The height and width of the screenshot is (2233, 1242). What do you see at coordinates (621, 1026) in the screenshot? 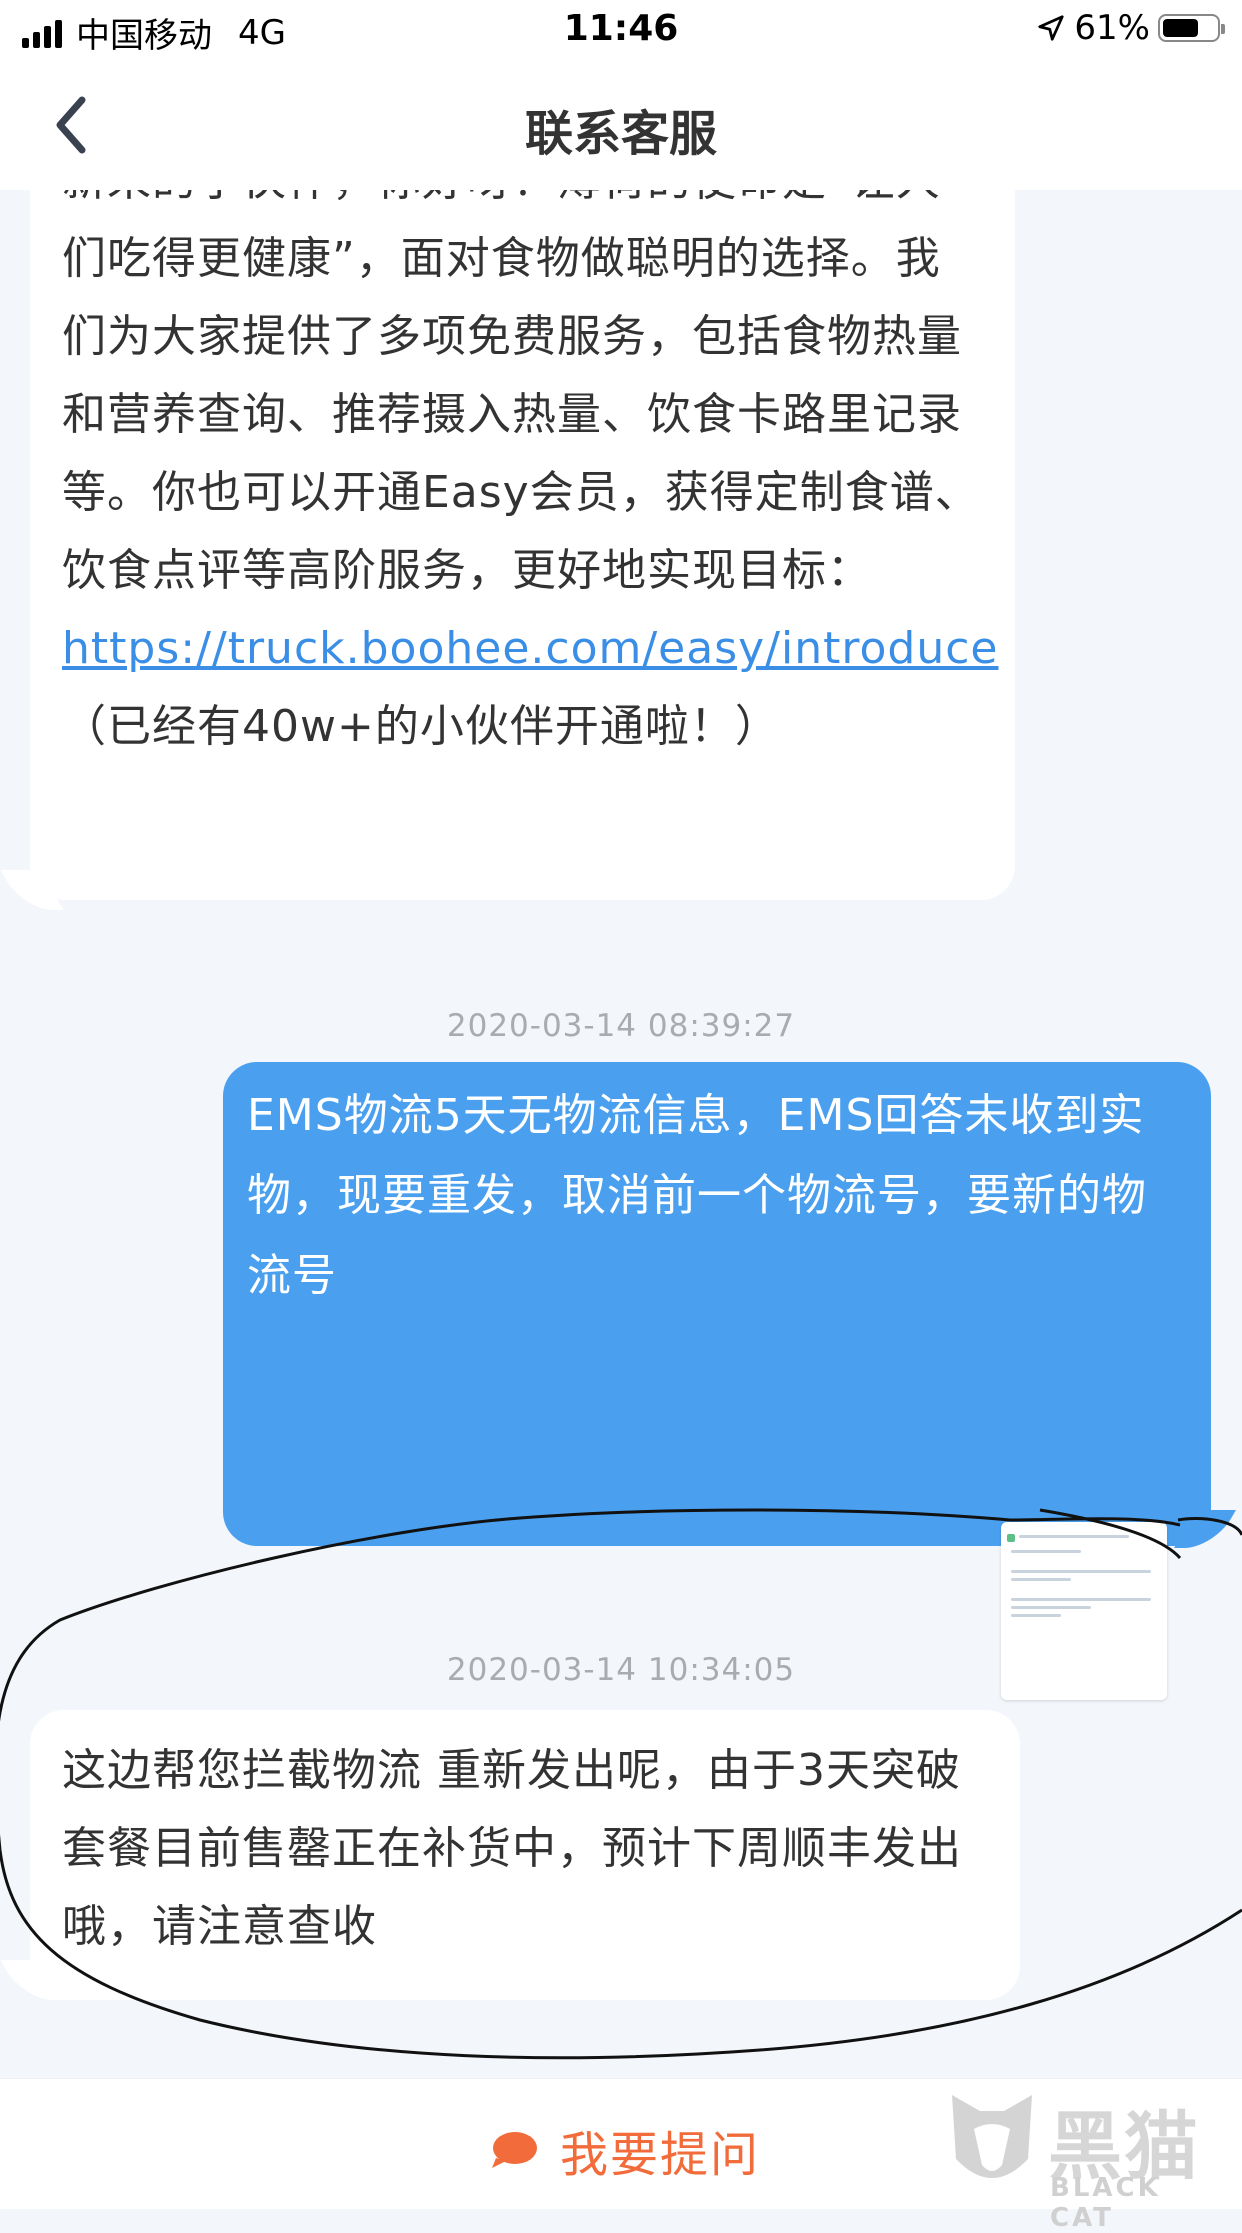
I see `message-timestamp: 2020-03-14 08:39:27` at bounding box center [621, 1026].